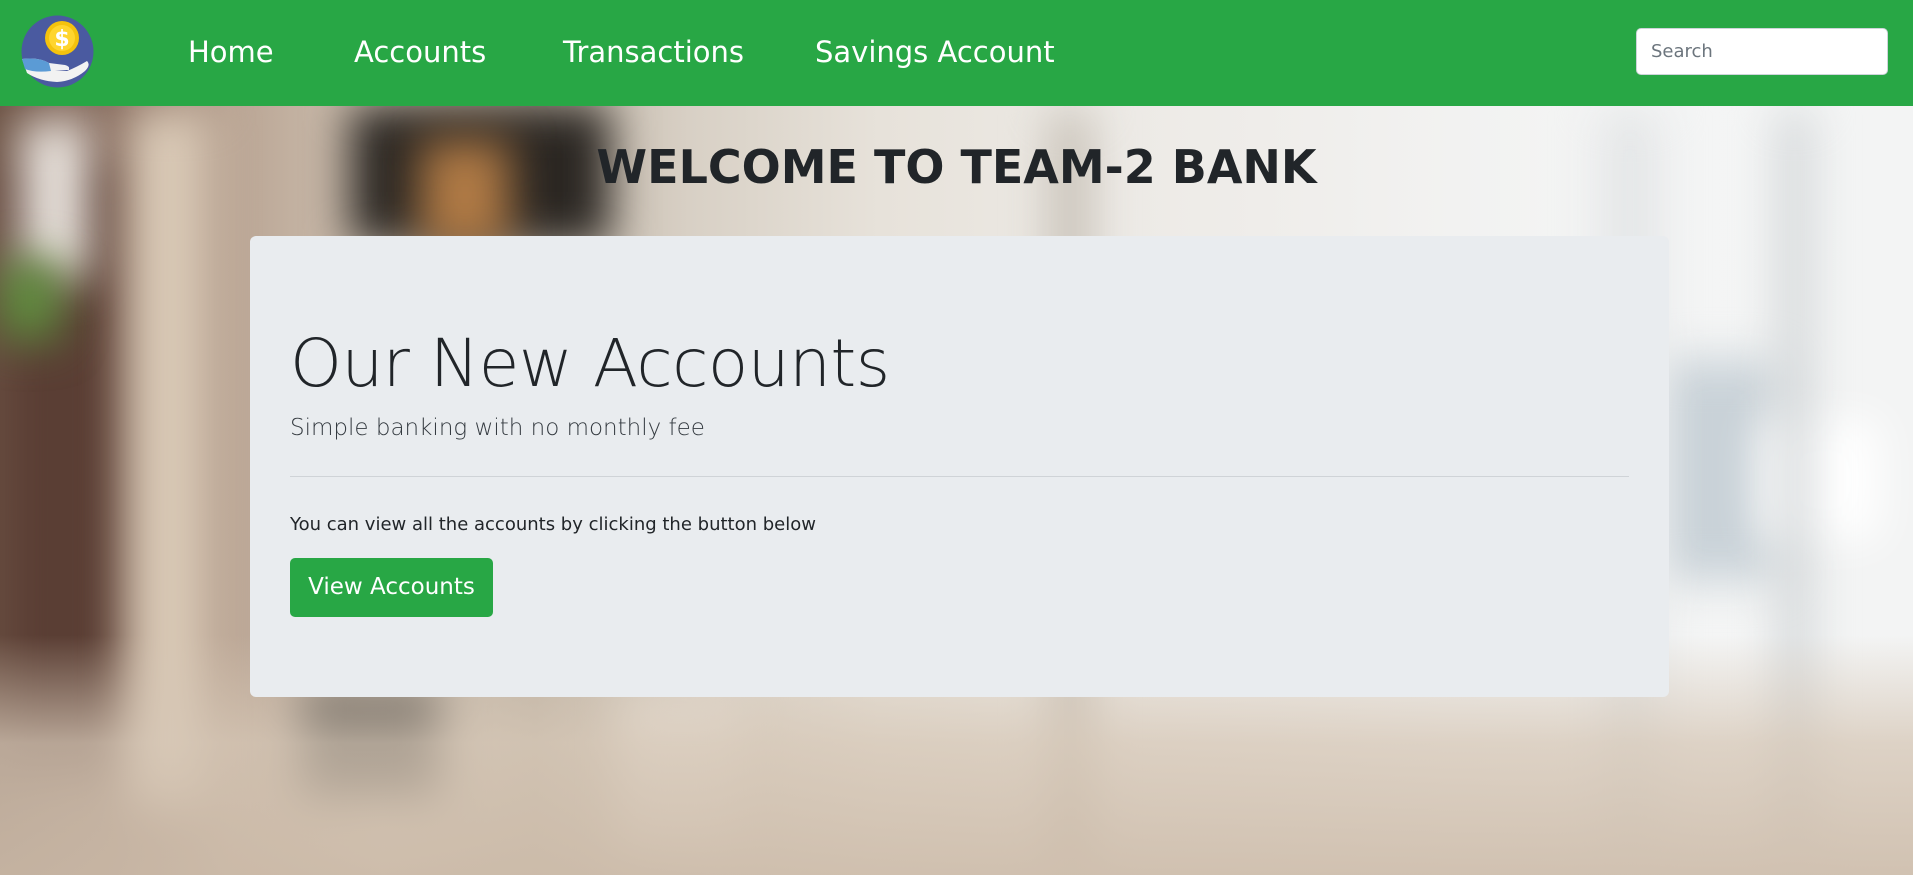  I want to click on logo-svg: $, so click(57, 51).